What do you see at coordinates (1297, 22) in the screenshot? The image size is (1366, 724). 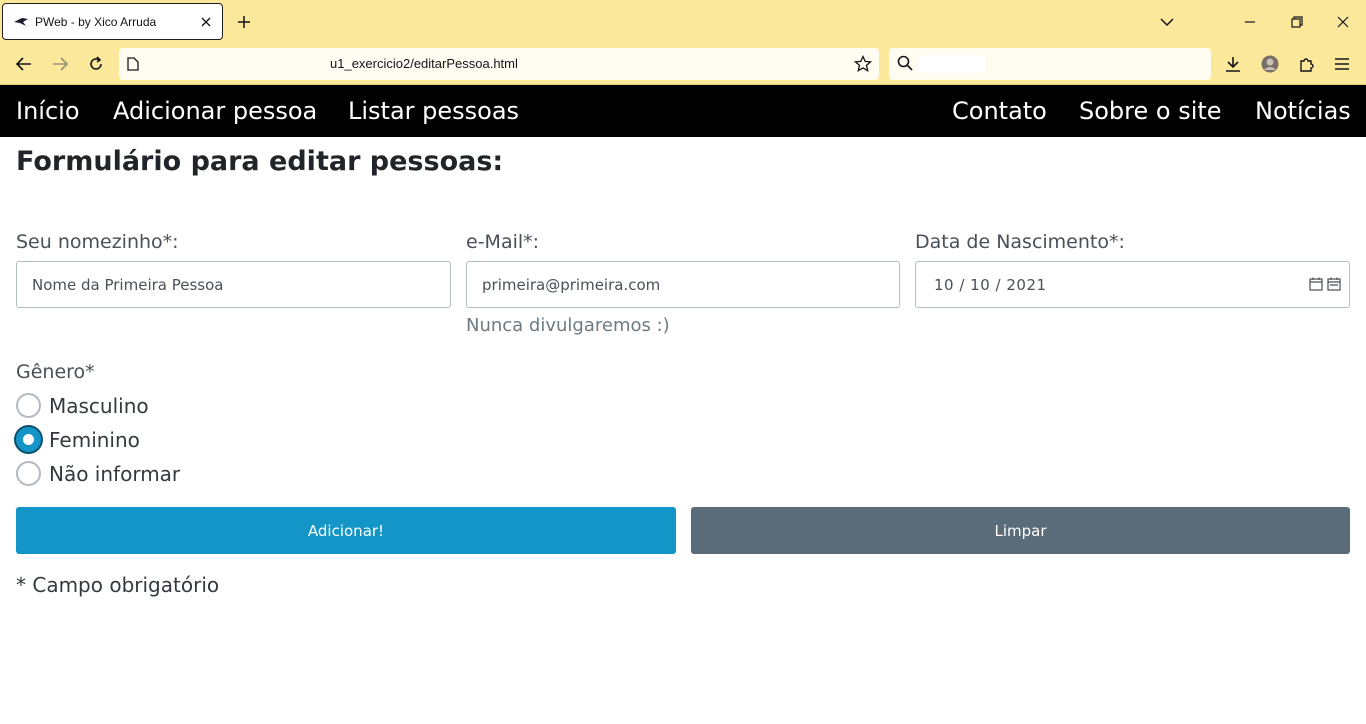 I see `restore-icon` at bounding box center [1297, 22].